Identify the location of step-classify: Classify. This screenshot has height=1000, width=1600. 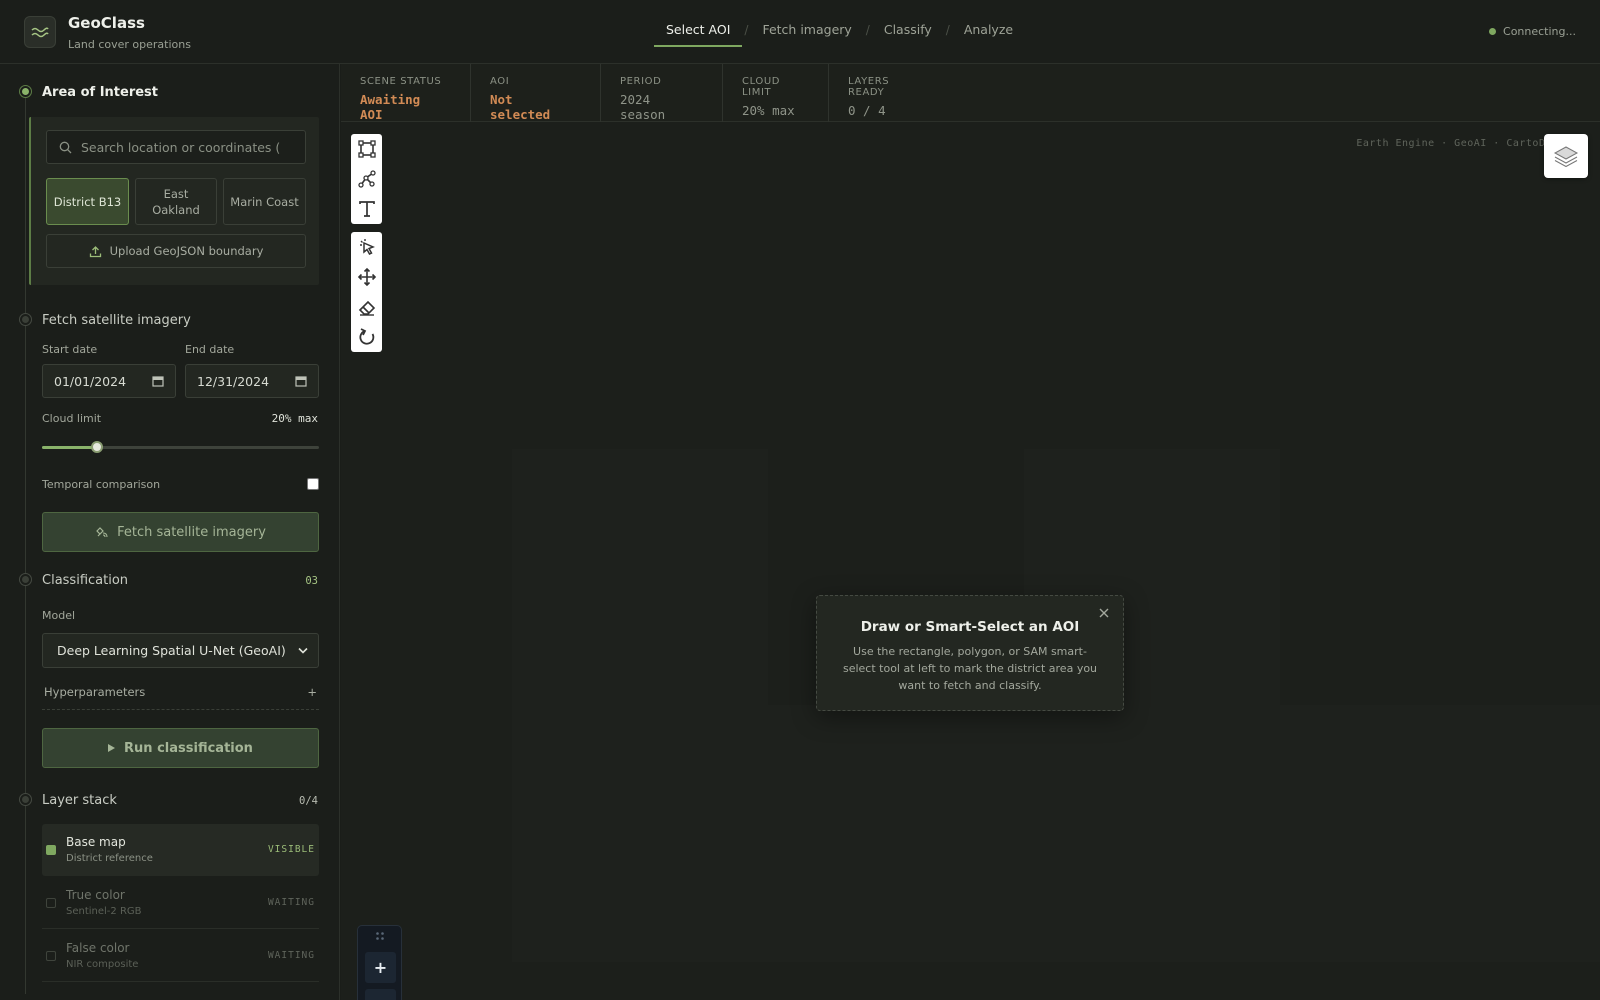
(908, 34).